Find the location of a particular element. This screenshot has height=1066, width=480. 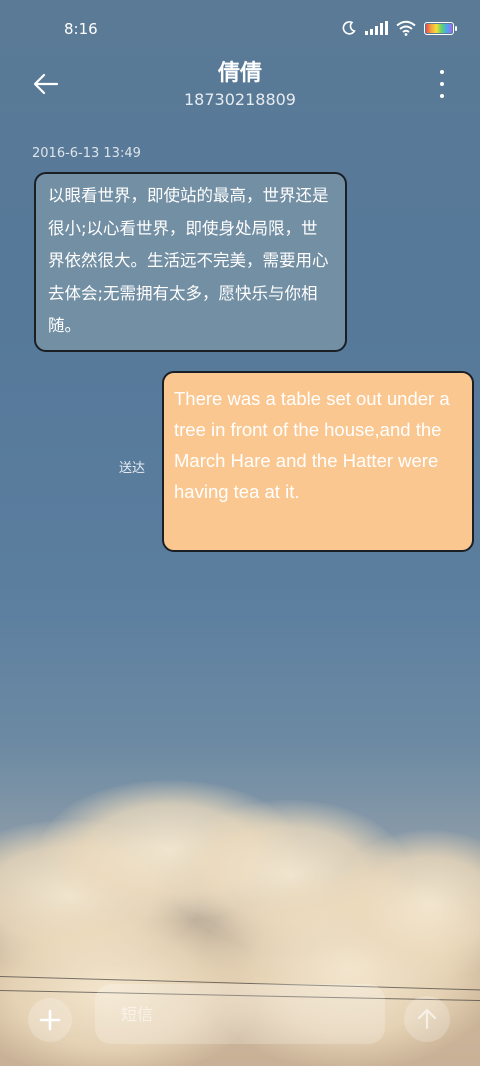

conversation-header: 倩倩 18730218809 is located at coordinates (240, 85).